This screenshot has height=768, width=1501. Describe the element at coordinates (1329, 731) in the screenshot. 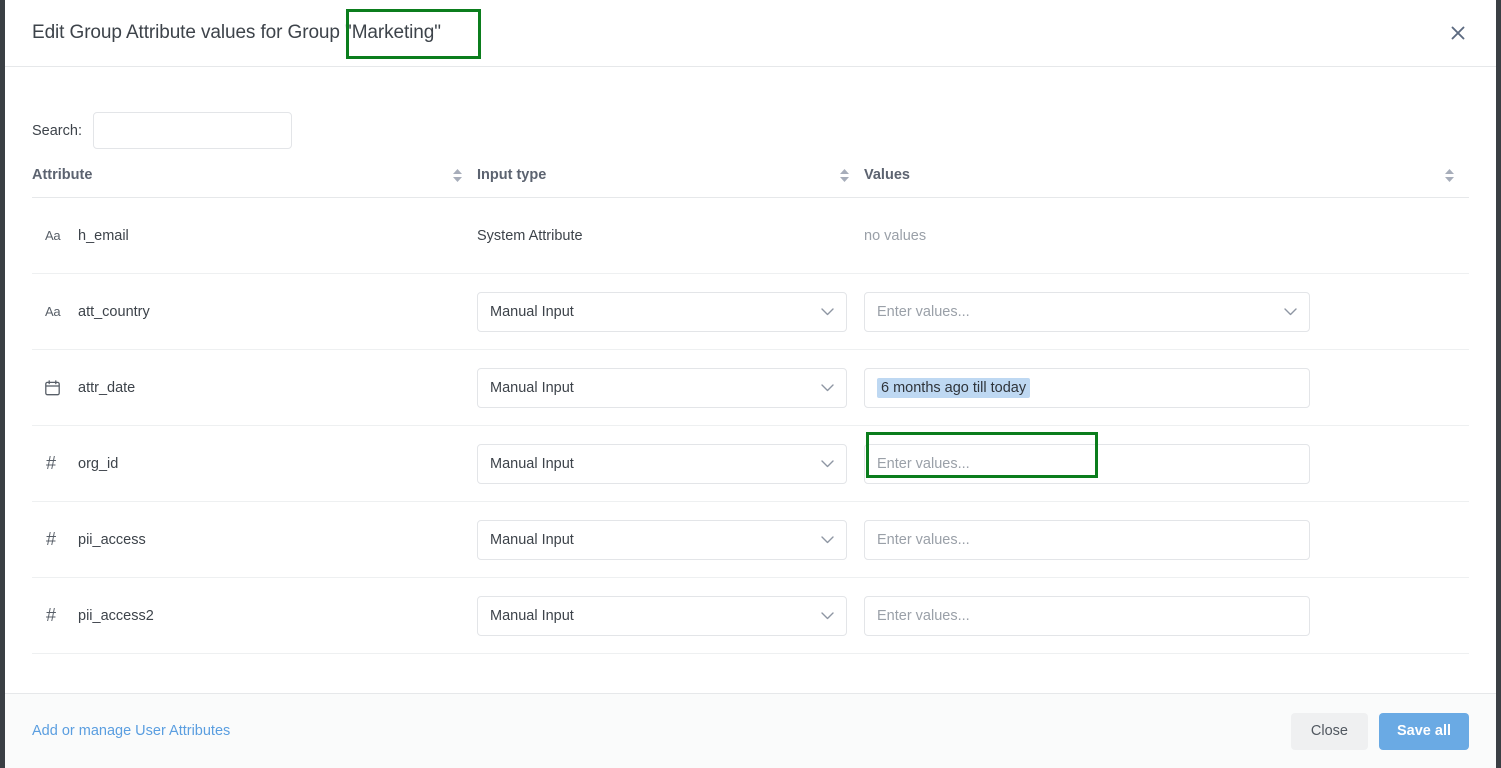

I see `close-button: Close` at that location.